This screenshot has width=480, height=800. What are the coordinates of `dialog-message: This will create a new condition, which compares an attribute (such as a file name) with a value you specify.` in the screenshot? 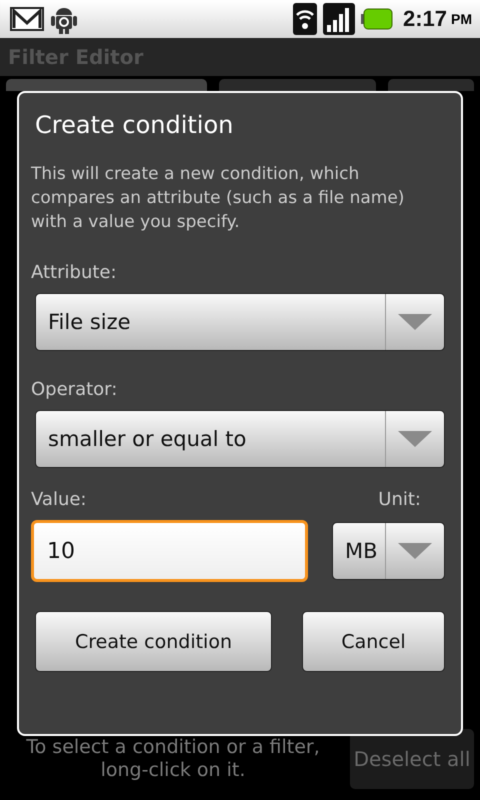 It's located at (218, 198).